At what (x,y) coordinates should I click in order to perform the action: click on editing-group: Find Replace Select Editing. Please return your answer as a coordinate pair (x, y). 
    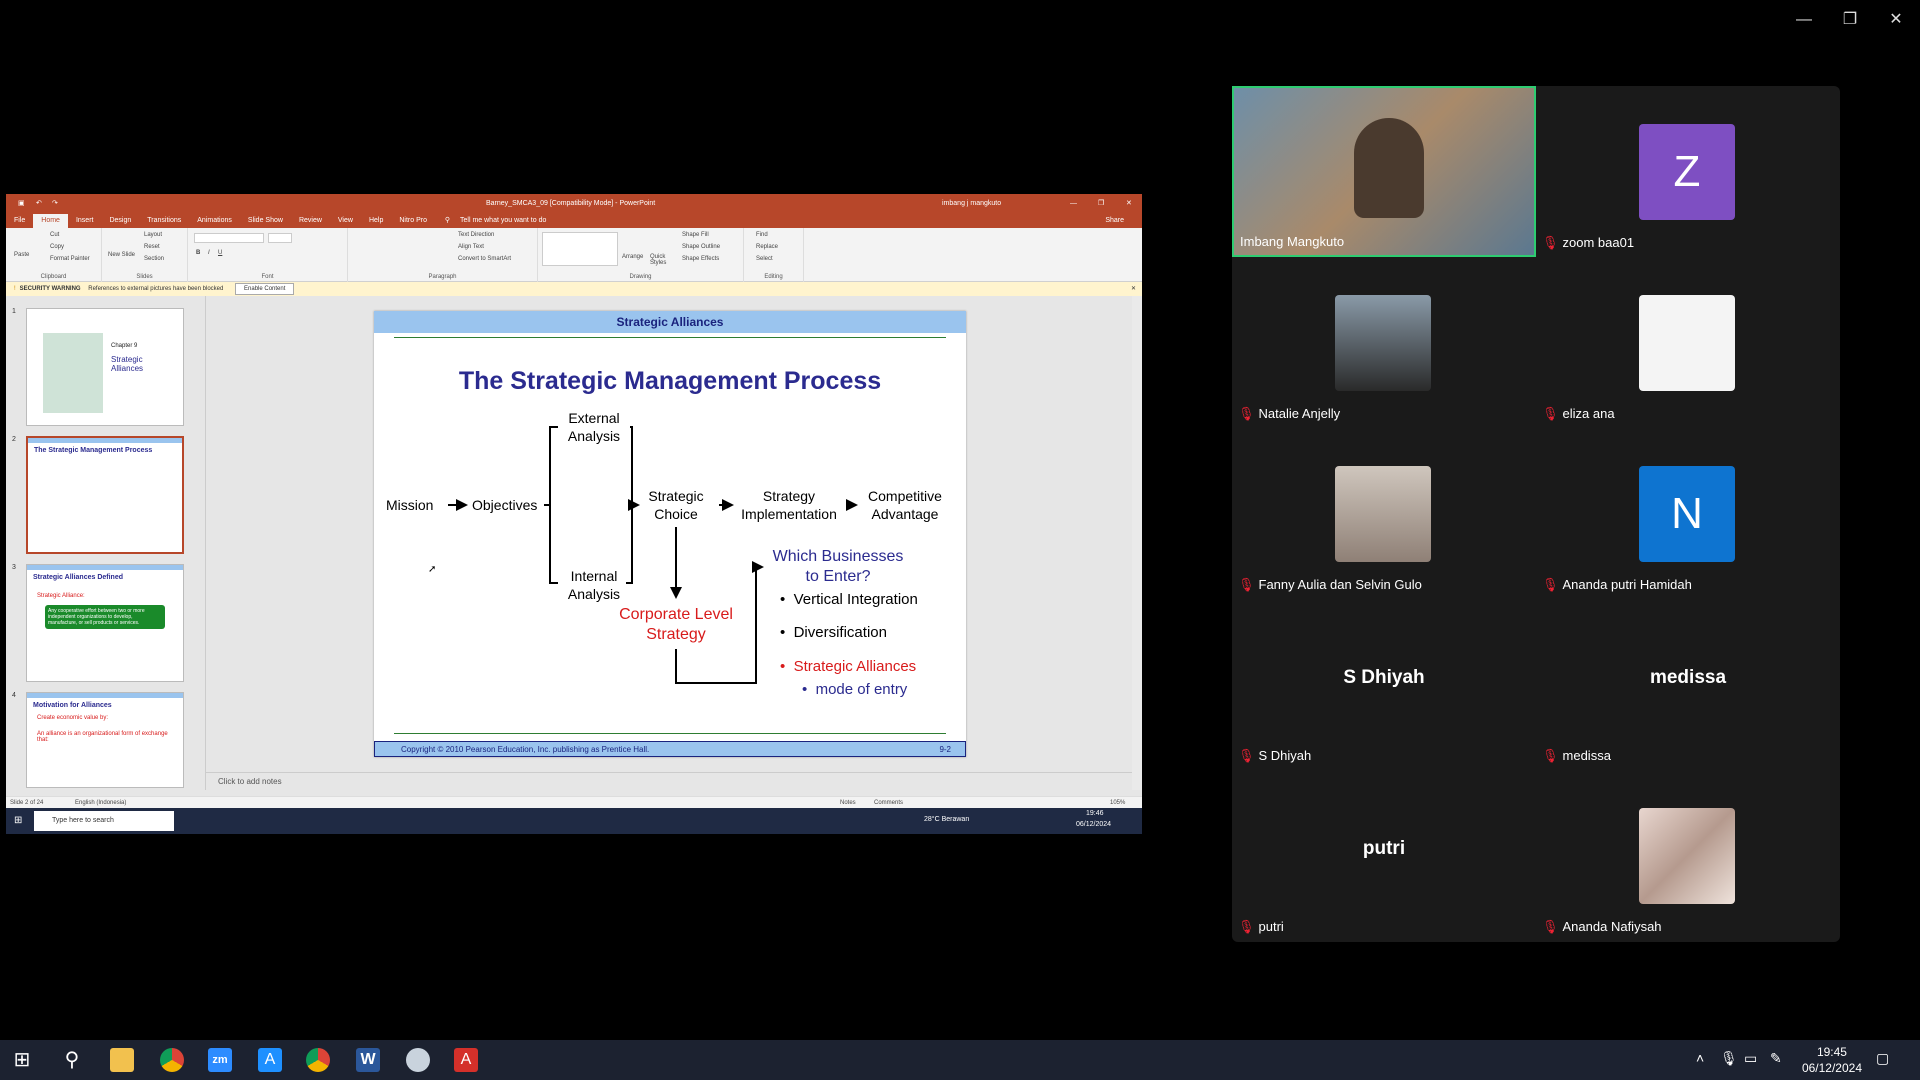
    Looking at the image, I should click on (774, 255).